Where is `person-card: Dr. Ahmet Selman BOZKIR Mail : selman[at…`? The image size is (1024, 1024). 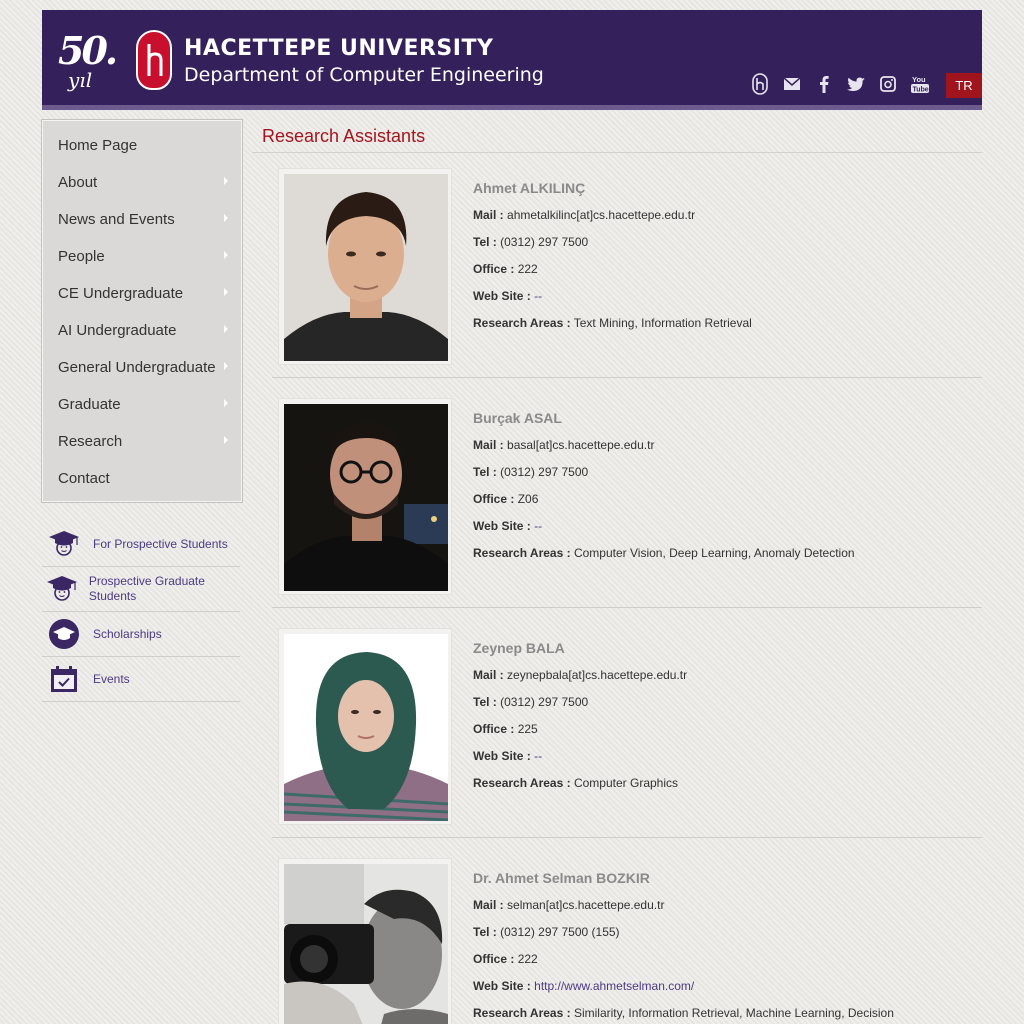
person-card: Dr. Ahmet Selman BOZKIR Mail : selman[at… is located at coordinates (627, 941).